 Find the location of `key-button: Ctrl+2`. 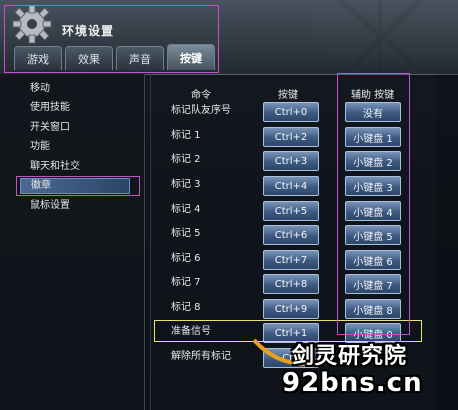

key-button: Ctrl+2 is located at coordinates (291, 137).